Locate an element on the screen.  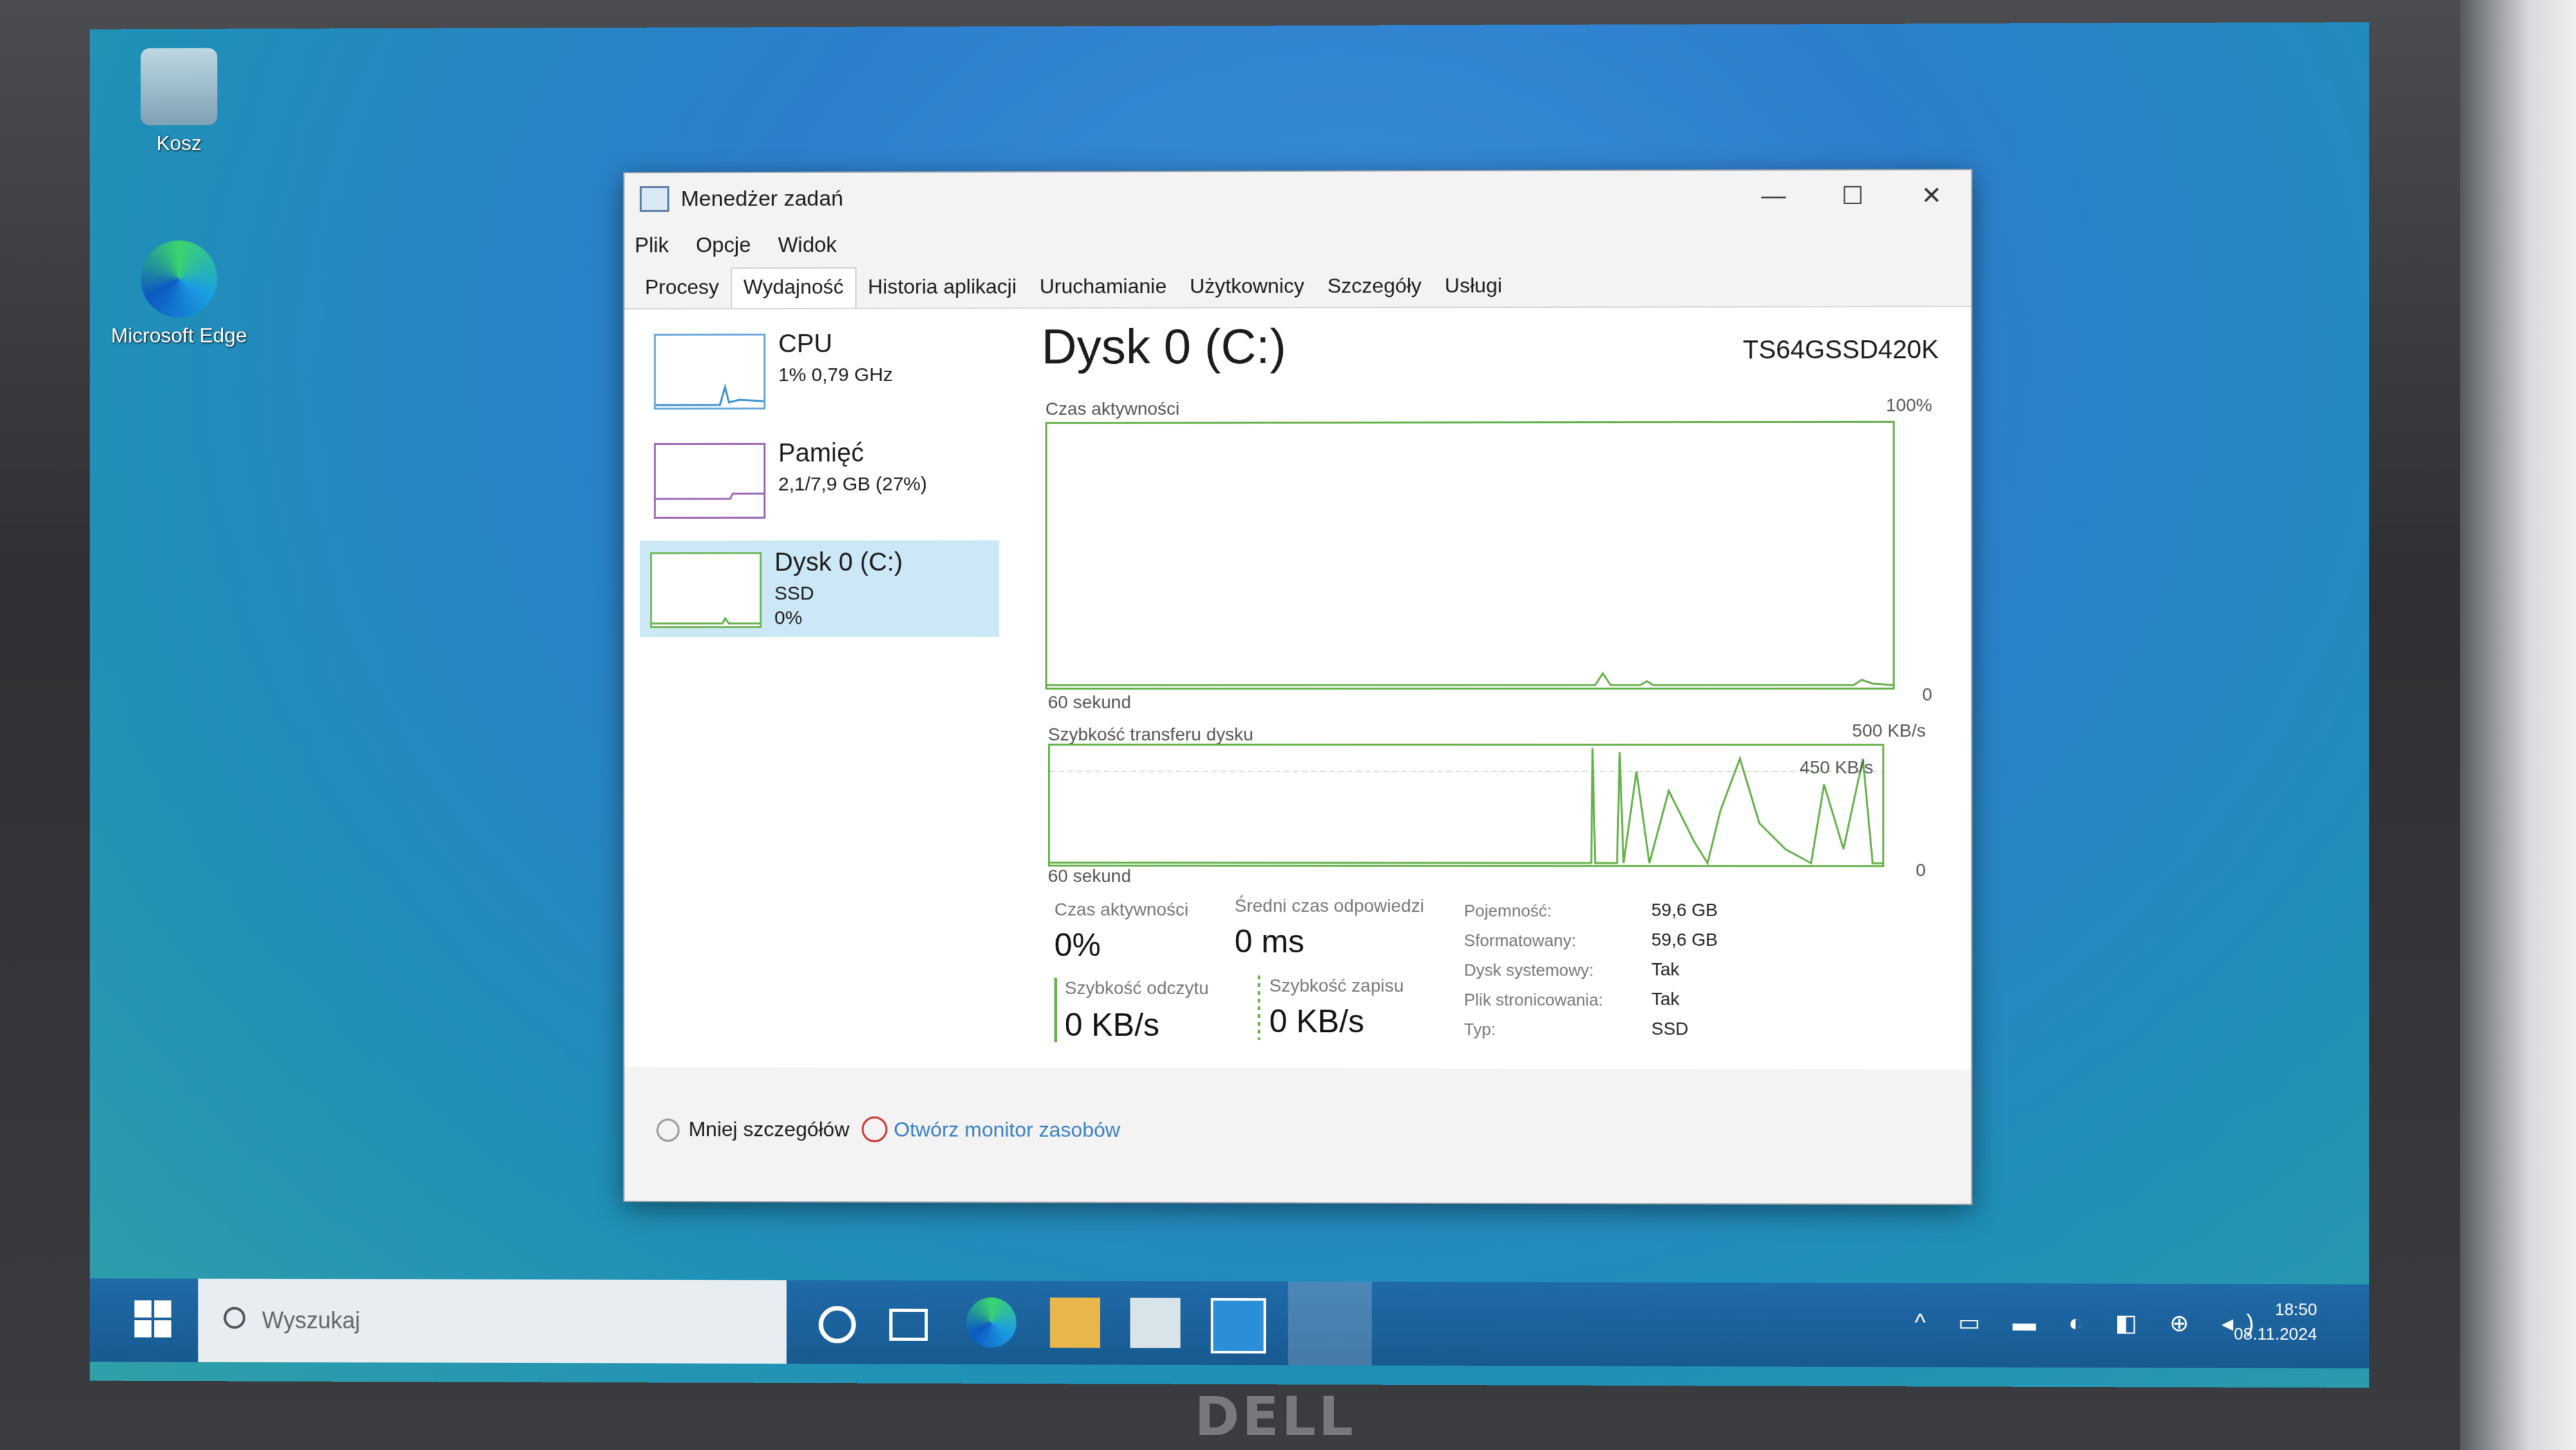
read-speed-divider is located at coordinates (1055, 1009).